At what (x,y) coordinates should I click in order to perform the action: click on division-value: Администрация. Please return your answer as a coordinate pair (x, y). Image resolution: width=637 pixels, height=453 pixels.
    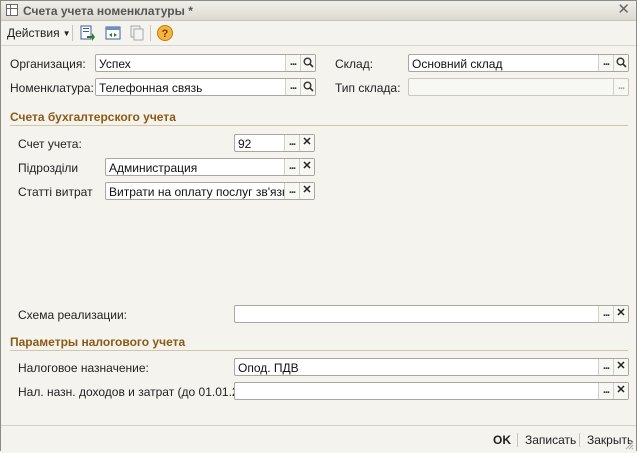
    Looking at the image, I should click on (153, 168).